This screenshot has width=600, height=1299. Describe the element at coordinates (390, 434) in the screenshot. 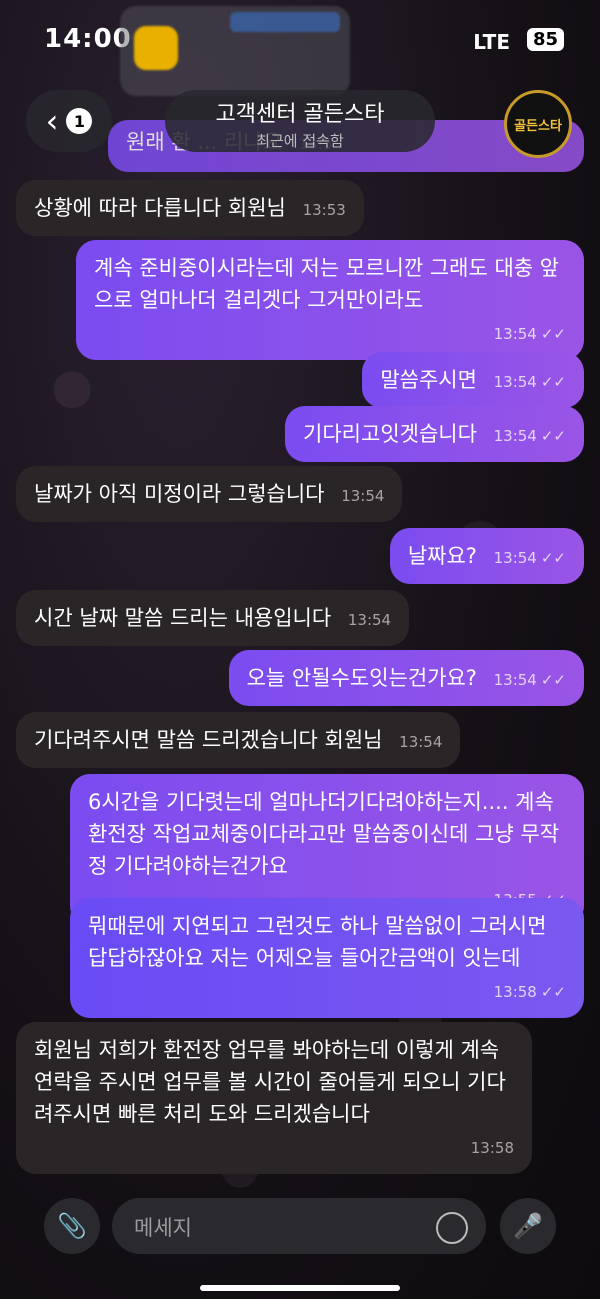

I see `message-text: 기다리고잇겟습니다` at that location.